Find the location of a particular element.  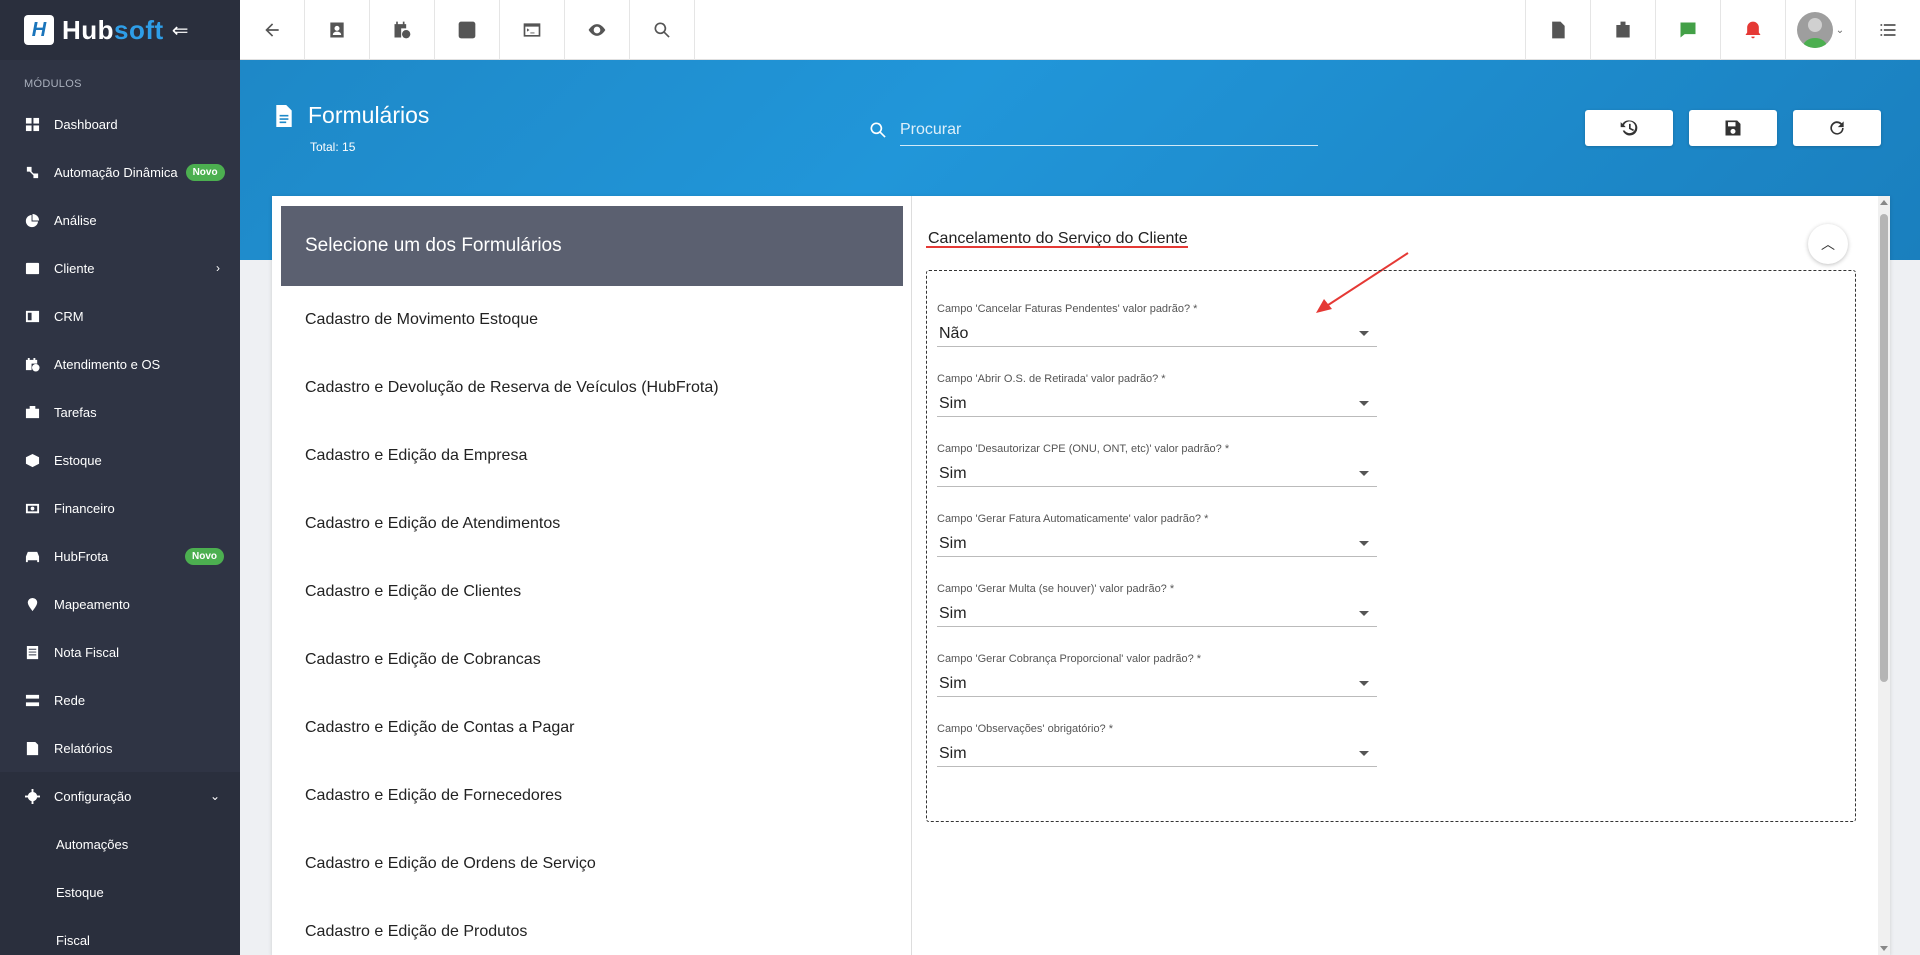

crm-icon is located at coordinates (32, 316).